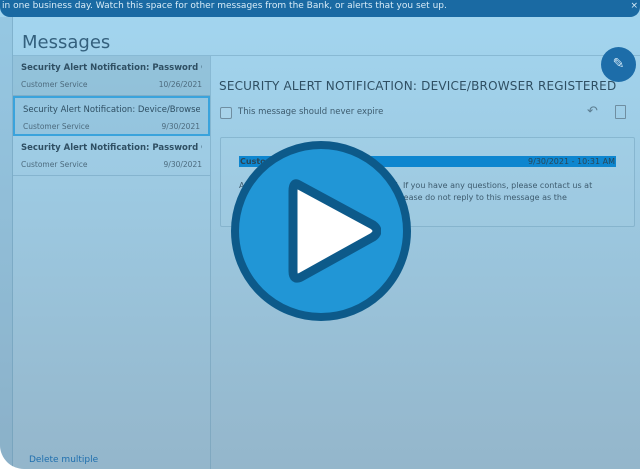 This screenshot has width=640, height=469. I want to click on side-rail, so click(6, 243).